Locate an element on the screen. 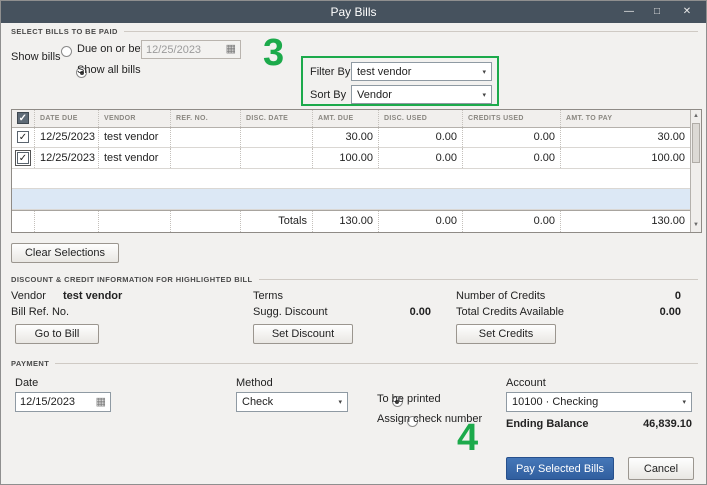  col-header-date-due: DATE DUE is located at coordinates (66, 118).